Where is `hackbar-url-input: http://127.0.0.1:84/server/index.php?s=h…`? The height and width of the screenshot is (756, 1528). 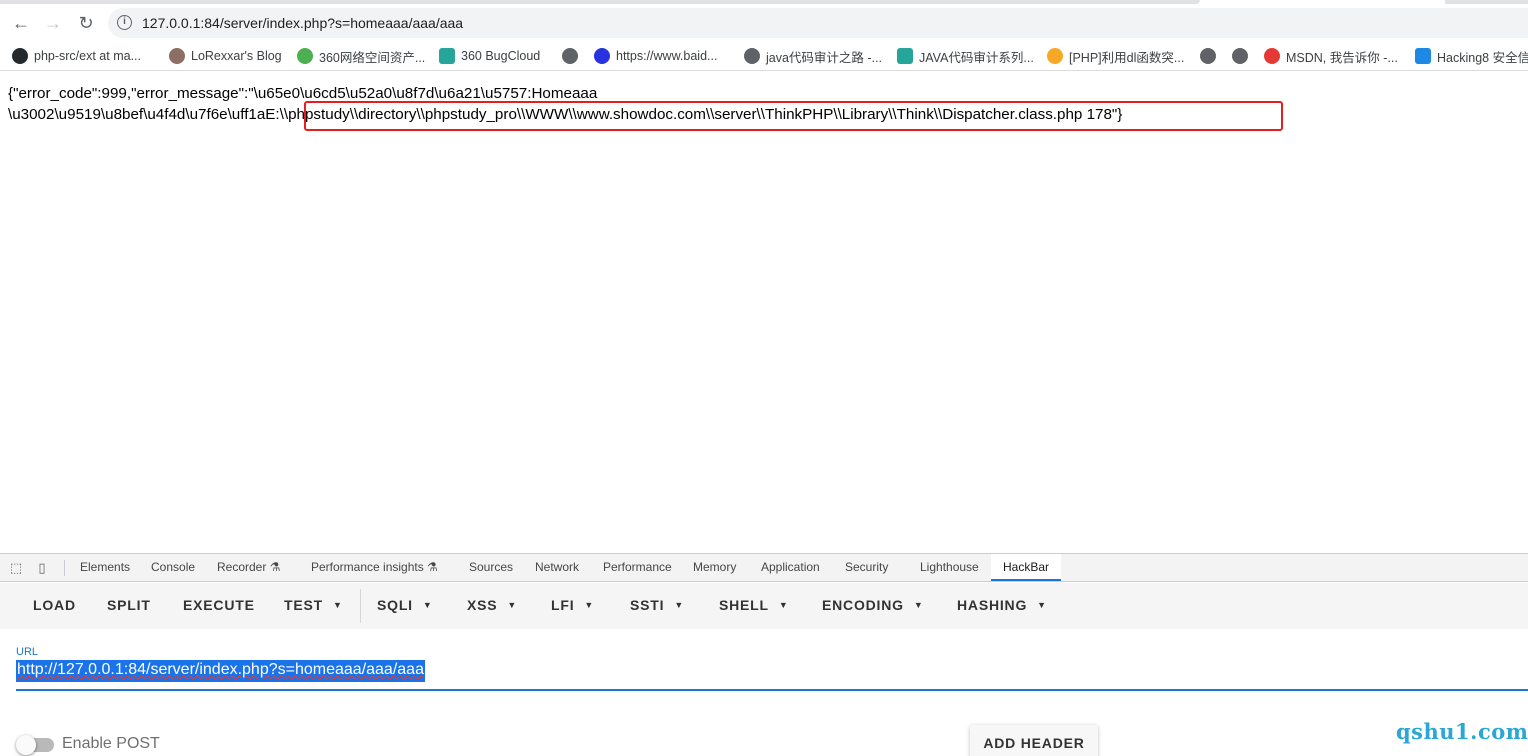
hackbar-url-input: http://127.0.0.1:84/server/index.php?s=h… is located at coordinates (220, 671).